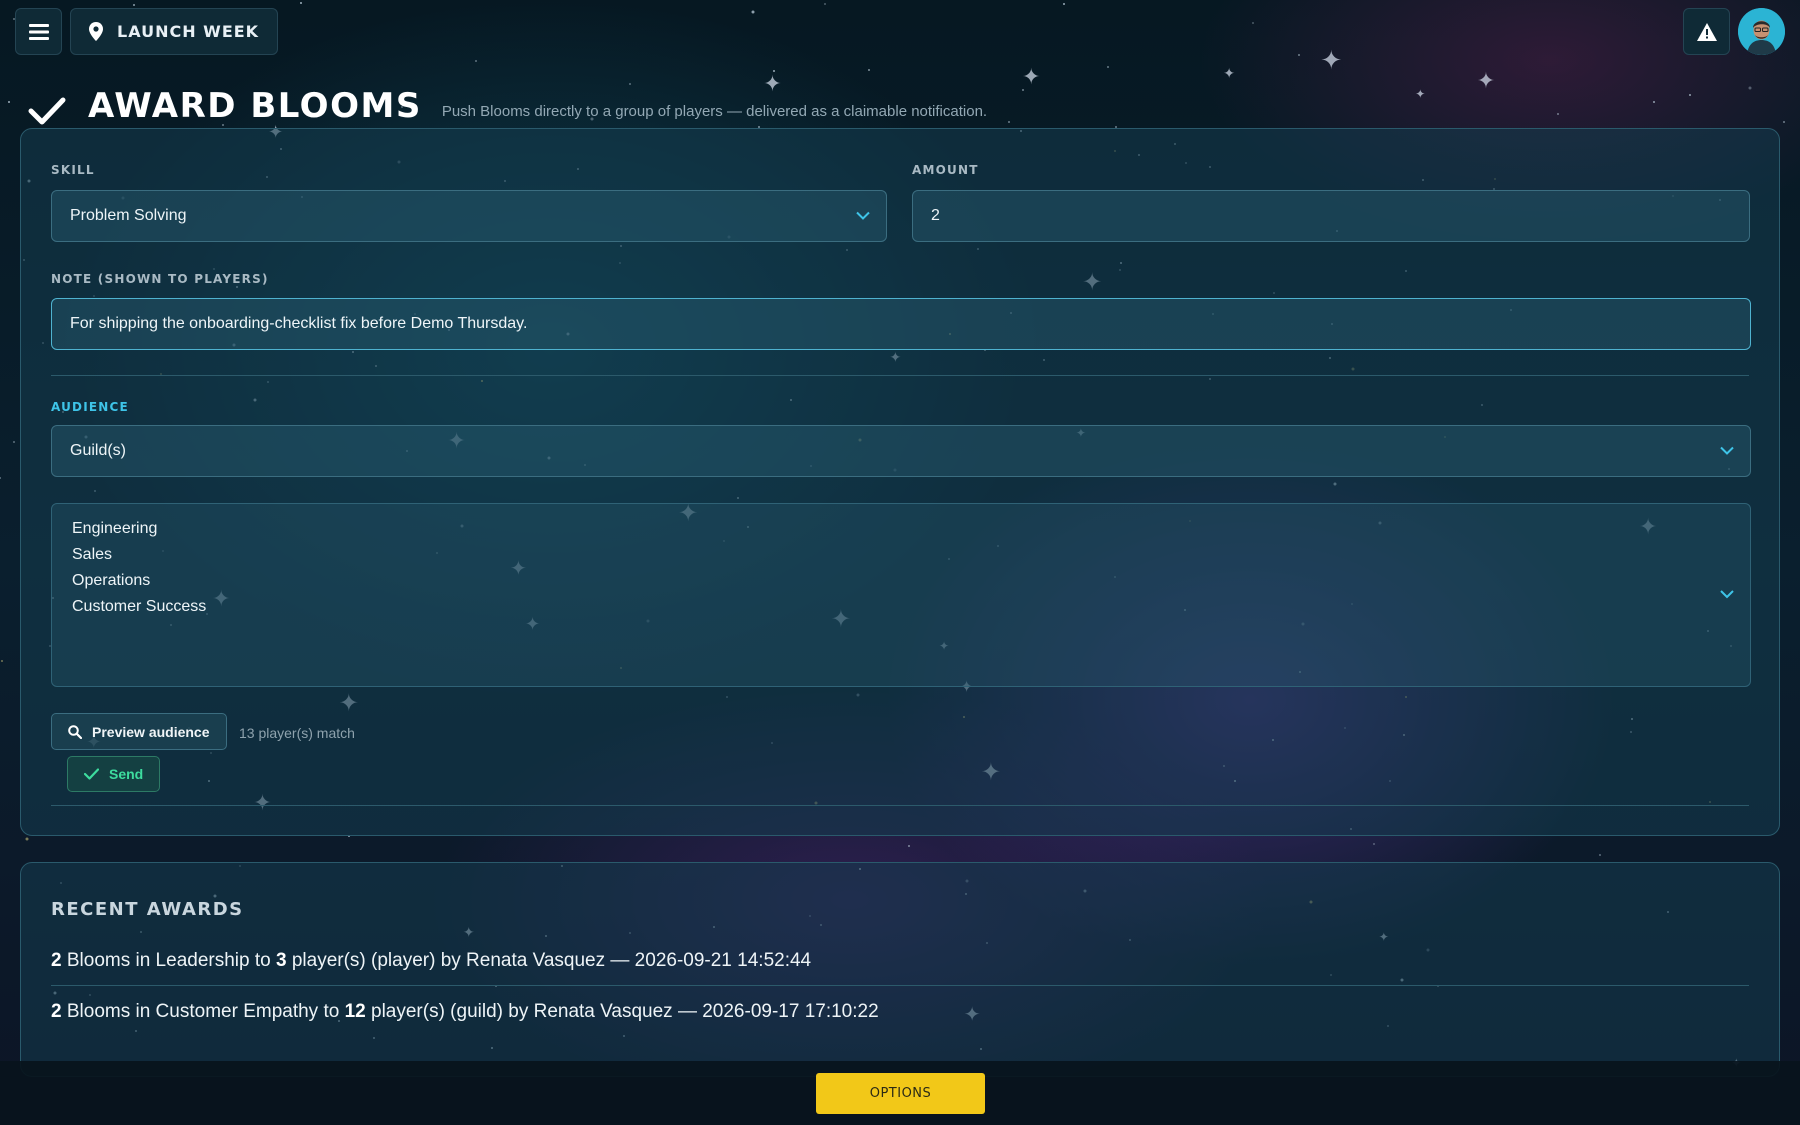 The height and width of the screenshot is (1125, 1800). What do you see at coordinates (881, 581) in the screenshot?
I see `guild-option-operations: Operations` at bounding box center [881, 581].